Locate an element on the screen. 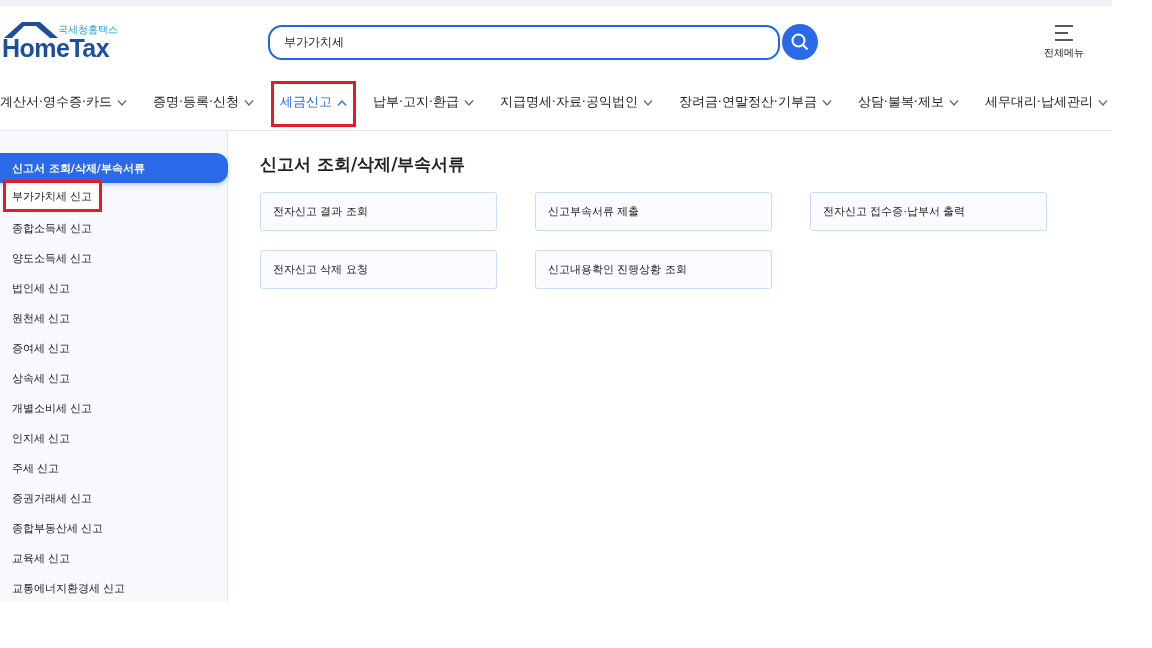 The image size is (1152, 648). sidebar-item: 상속세 신고 is located at coordinates (113, 378).